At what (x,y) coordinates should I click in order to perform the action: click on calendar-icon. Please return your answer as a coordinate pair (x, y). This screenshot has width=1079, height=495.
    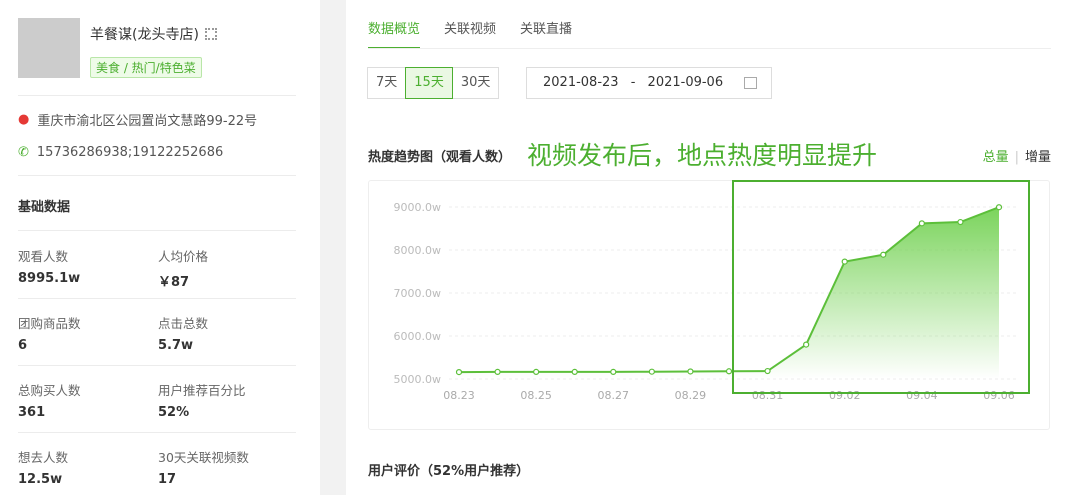
    Looking at the image, I should click on (750, 83).